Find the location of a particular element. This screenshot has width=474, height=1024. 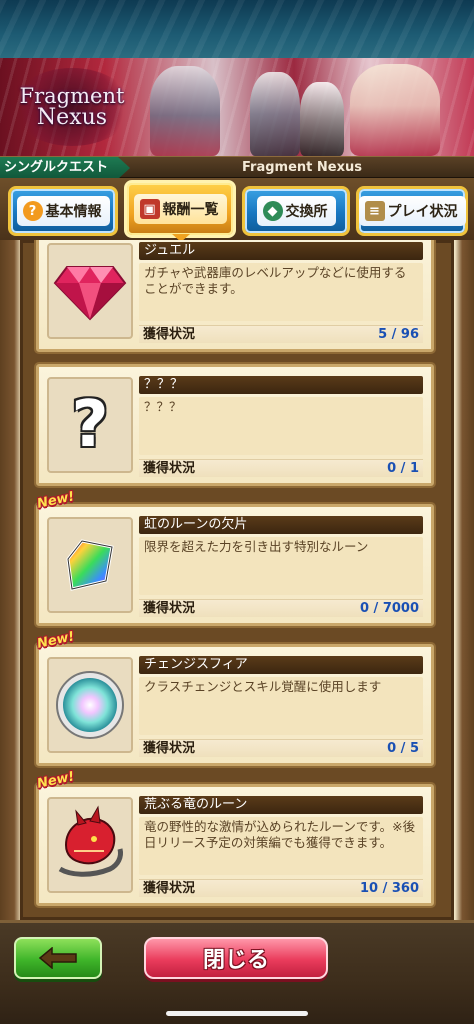

tab-bar: ? 基本情報 ▣ 報酬一覧 ◆ 交換所 ≡ プレイ状況 is located at coordinates (237, 210).